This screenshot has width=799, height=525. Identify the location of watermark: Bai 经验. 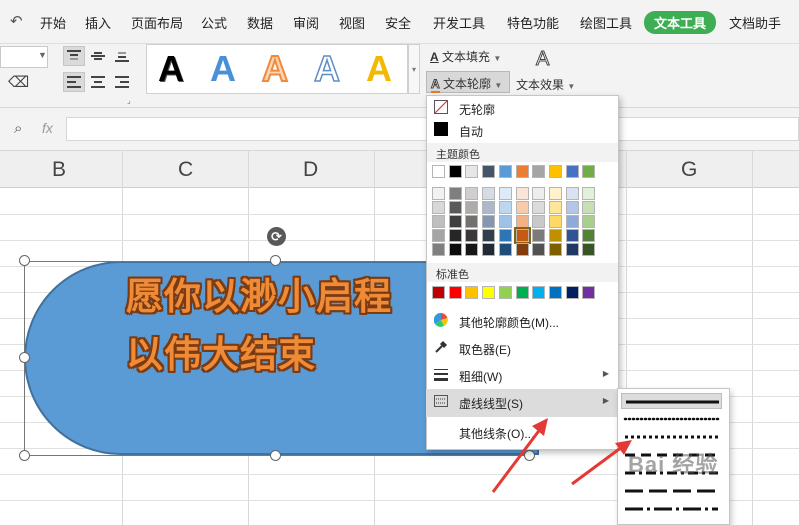
(673, 464).